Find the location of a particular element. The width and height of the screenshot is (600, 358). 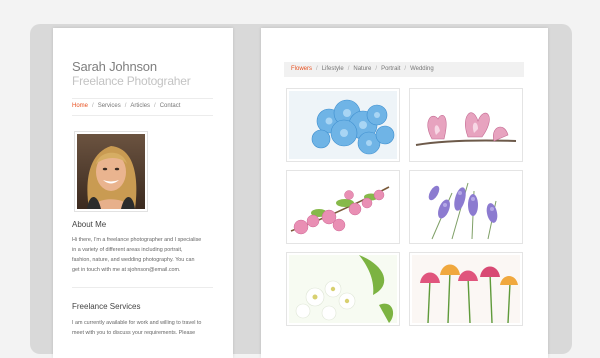

thumbnail-white-flowers is located at coordinates (343, 289).